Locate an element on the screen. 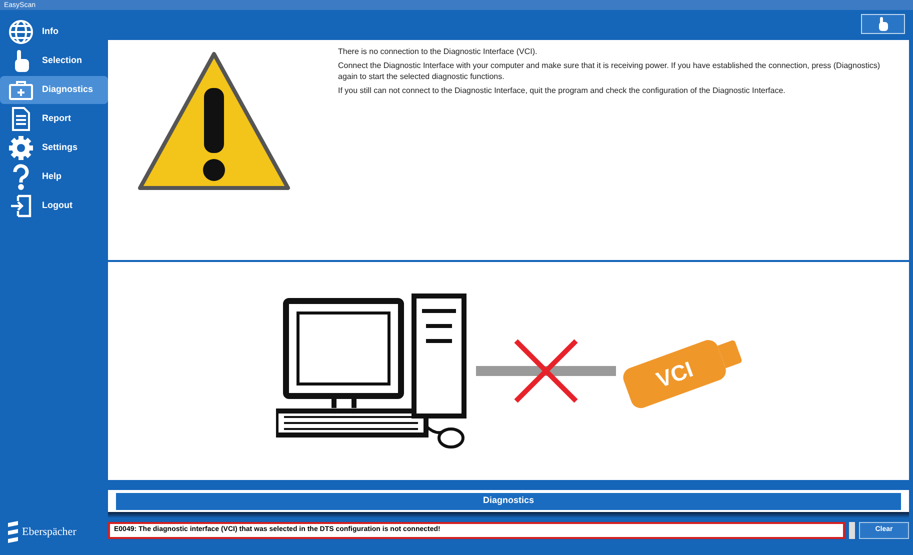 The height and width of the screenshot is (555, 913). section-header-bar: Diagnostics is located at coordinates (508, 501).